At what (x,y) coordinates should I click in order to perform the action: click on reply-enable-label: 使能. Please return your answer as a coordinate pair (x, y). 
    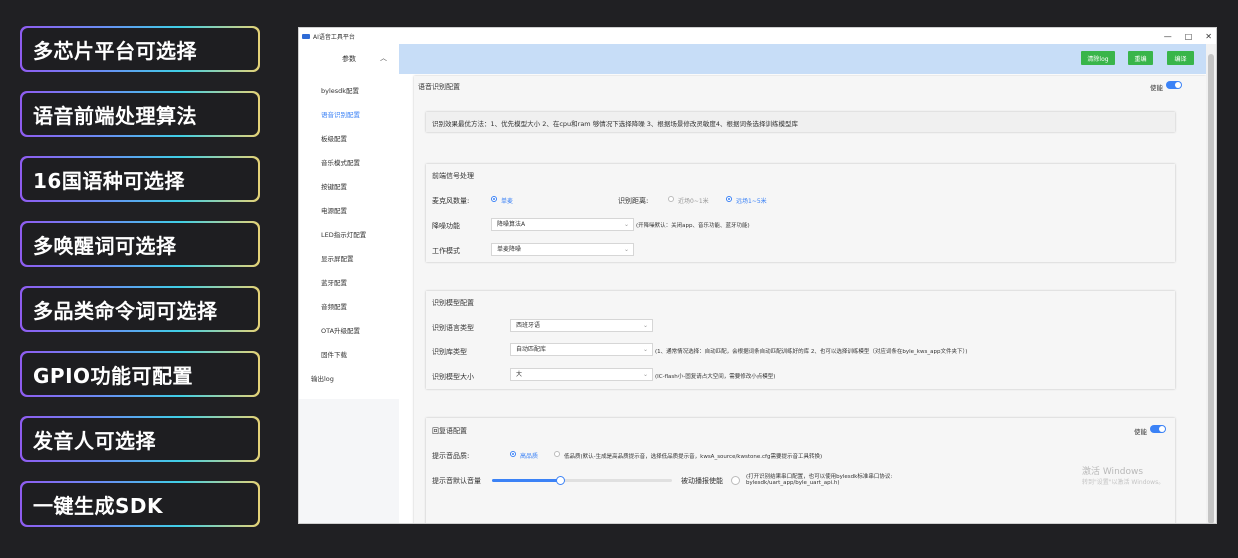
    Looking at the image, I should click on (1140, 432).